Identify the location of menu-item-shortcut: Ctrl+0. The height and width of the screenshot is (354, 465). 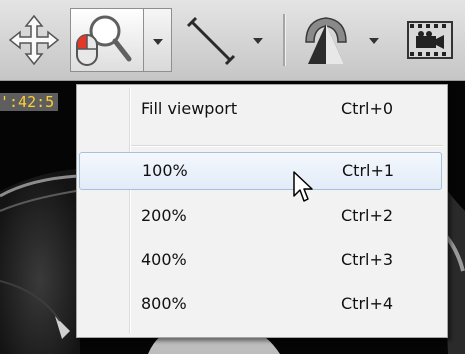
(367, 108).